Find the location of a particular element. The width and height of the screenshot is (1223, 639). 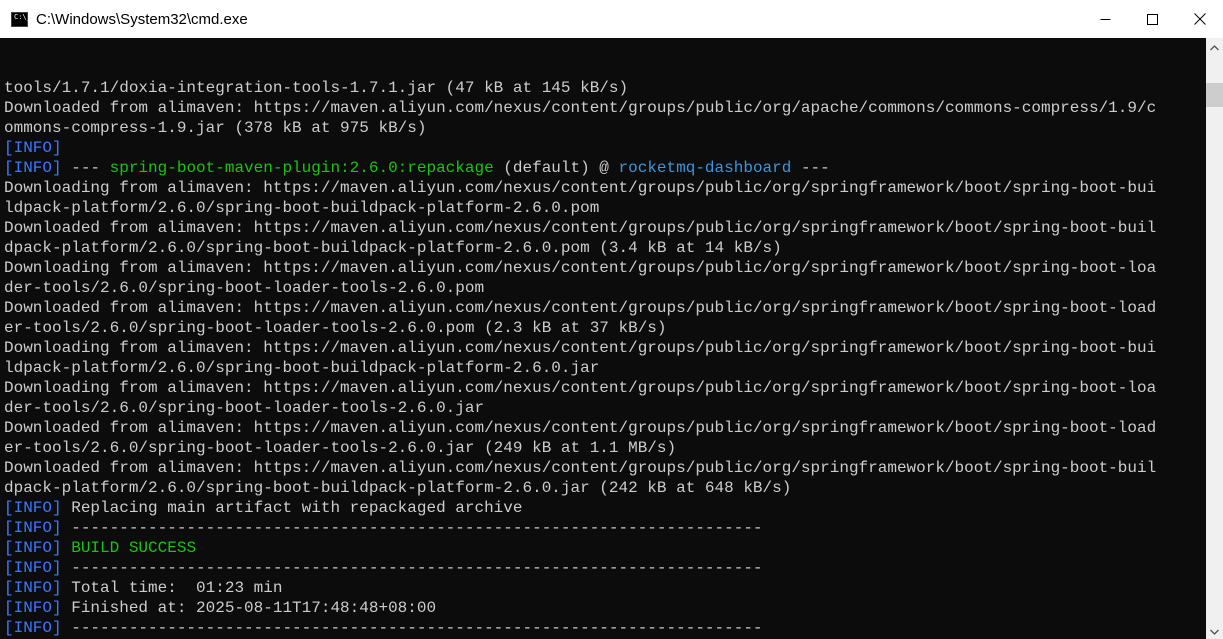

title-bar: C:\_ C:\Windows\System32\cmd.exe is located at coordinates (611, 19).